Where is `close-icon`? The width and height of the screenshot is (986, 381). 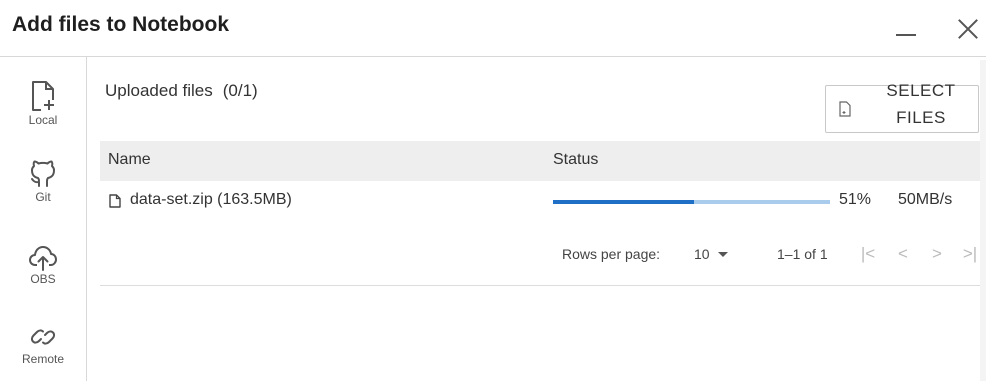
close-icon is located at coordinates (968, 29).